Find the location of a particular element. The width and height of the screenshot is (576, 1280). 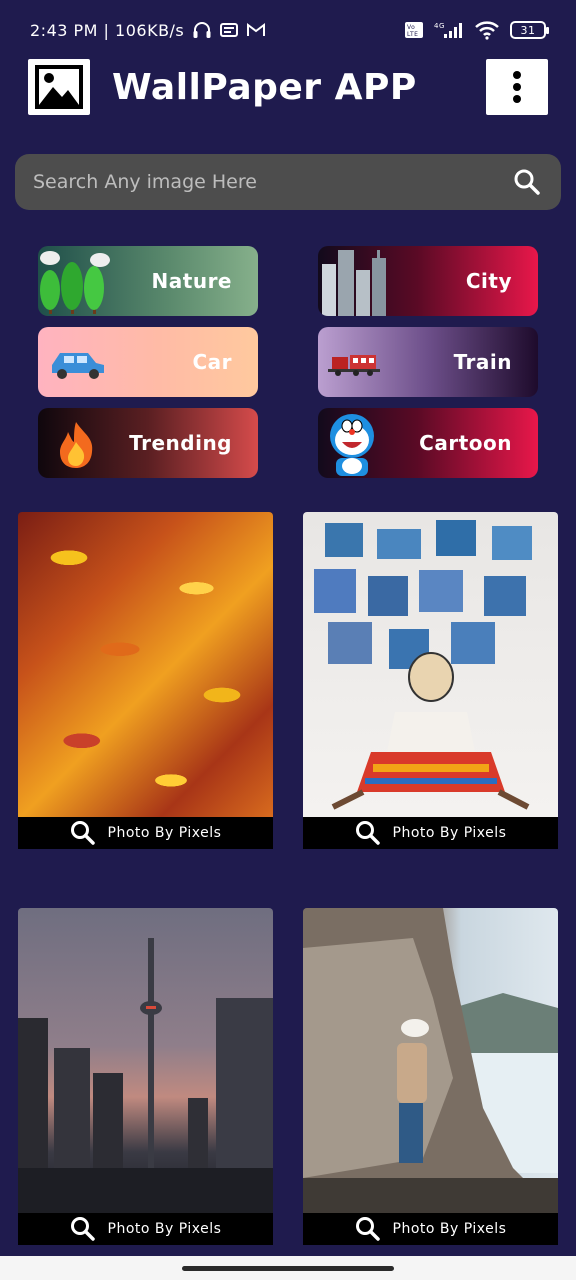

status-bar: 2:43 PM | 106KB/s Vo LTE 4G 31 is located at coordinates (288, 30).